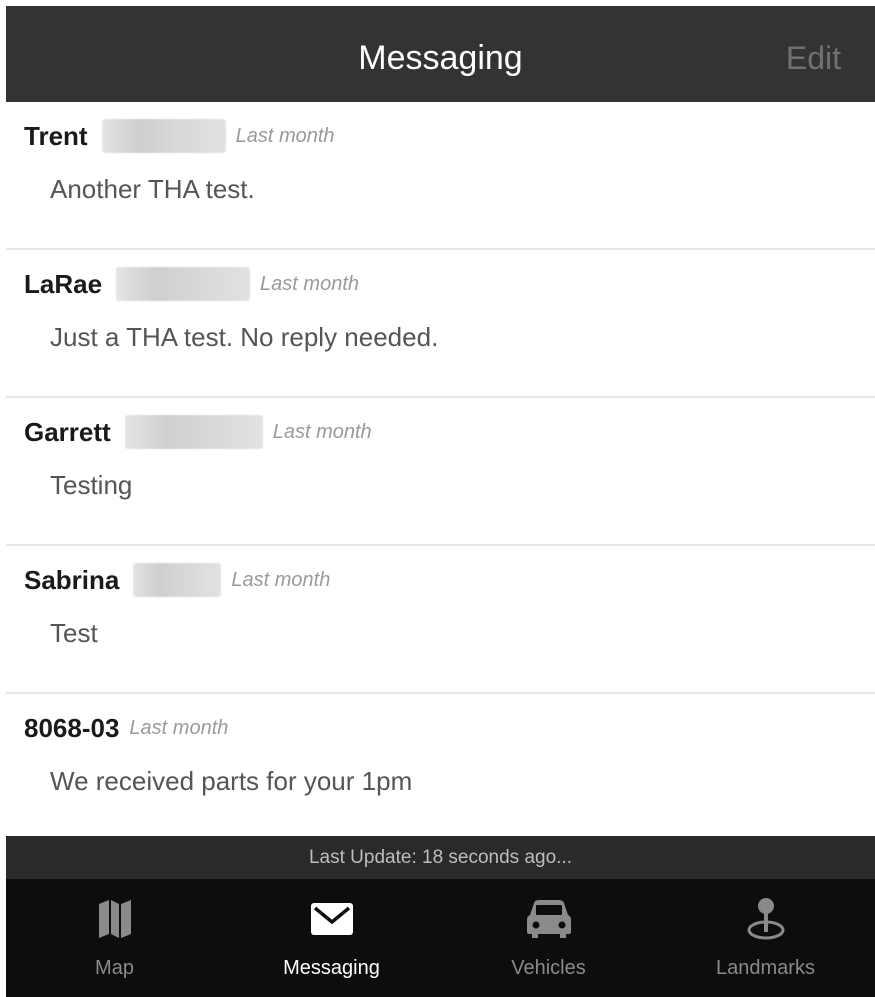  Describe the element at coordinates (63, 283) in the screenshot. I see `sender-name: LaRae` at that location.